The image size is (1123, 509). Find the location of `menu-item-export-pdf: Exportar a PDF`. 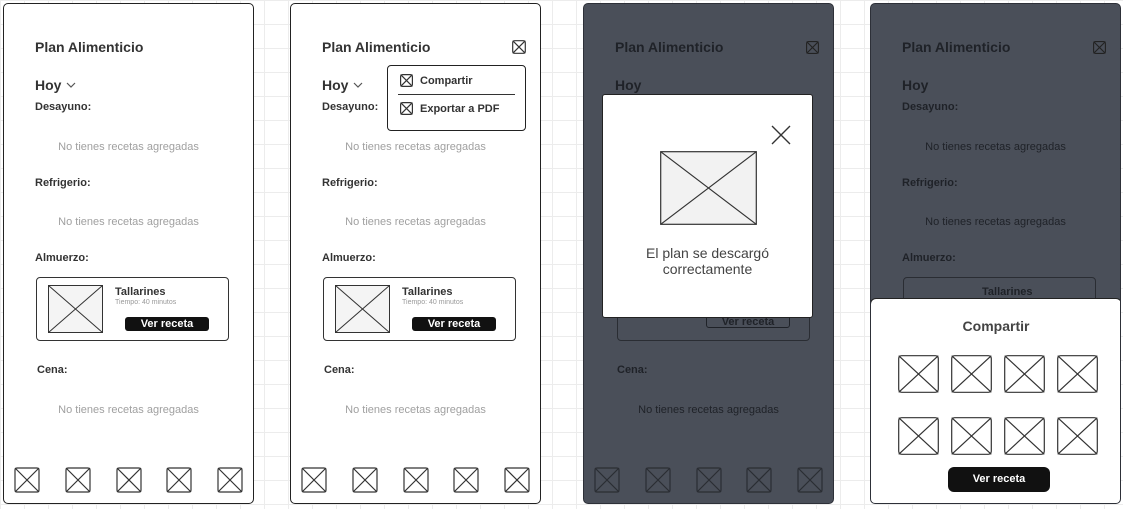

menu-item-export-pdf: Exportar a PDF is located at coordinates (449, 108).